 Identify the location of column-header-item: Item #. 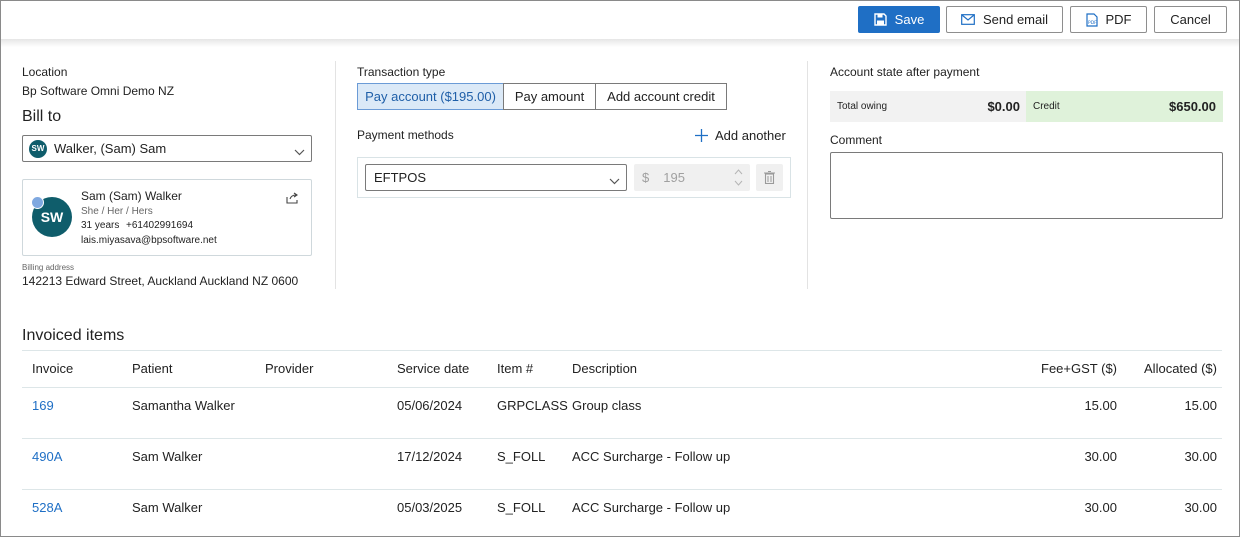
(515, 368).